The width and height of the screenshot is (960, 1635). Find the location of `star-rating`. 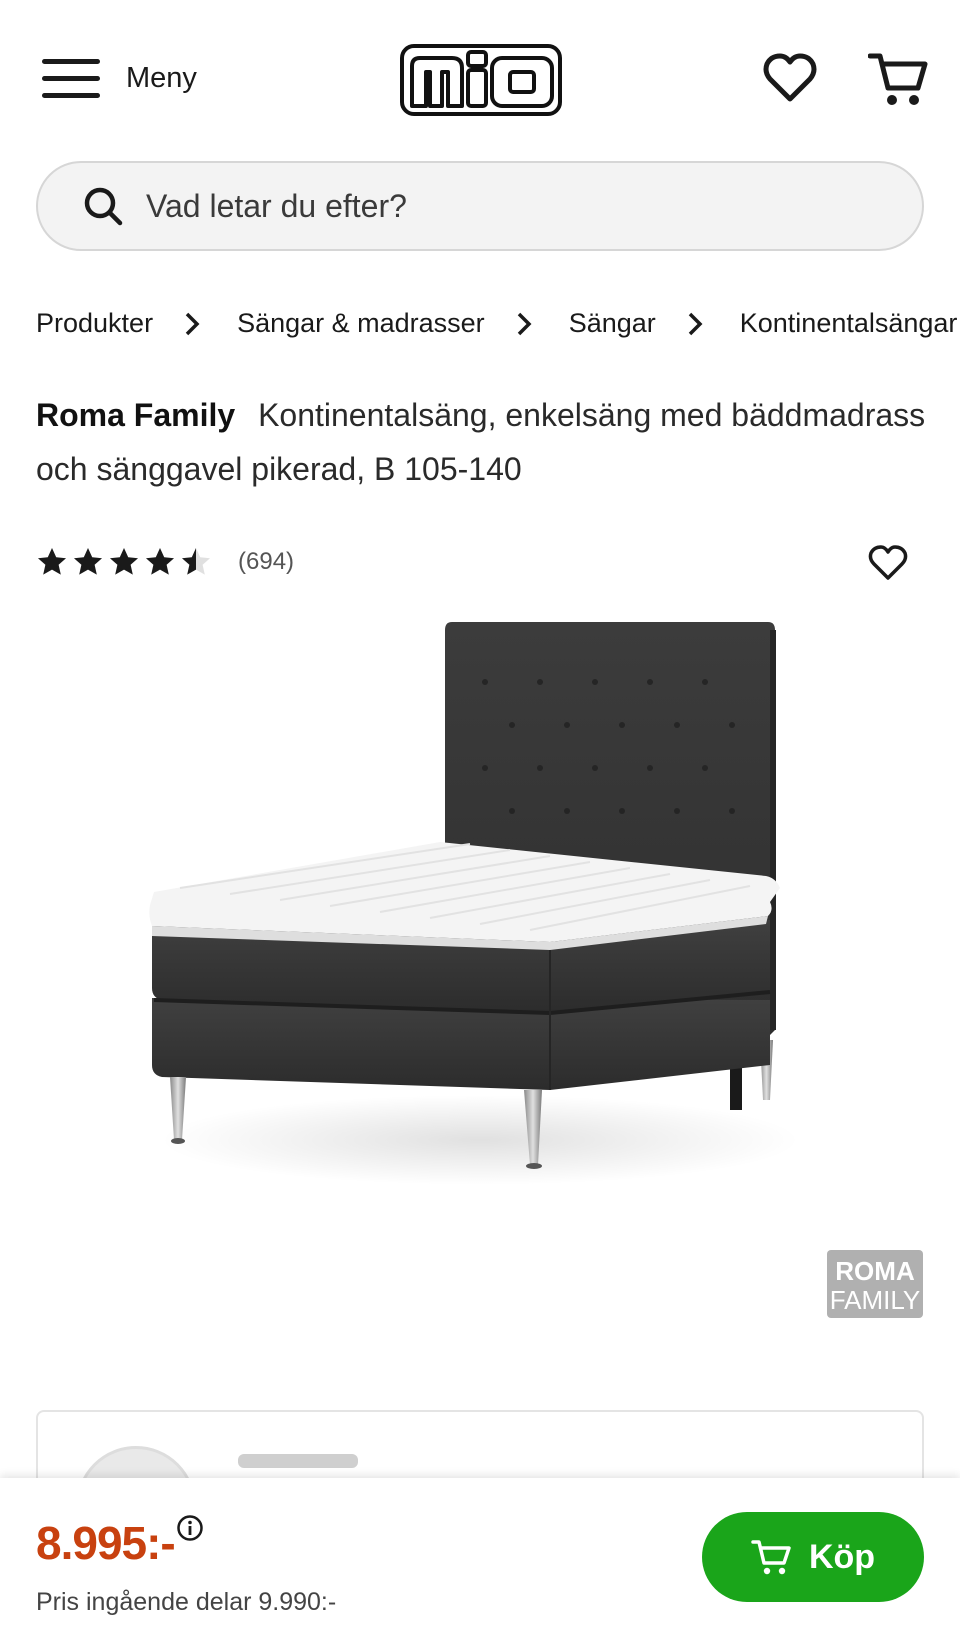

star-rating is located at coordinates (126, 562).